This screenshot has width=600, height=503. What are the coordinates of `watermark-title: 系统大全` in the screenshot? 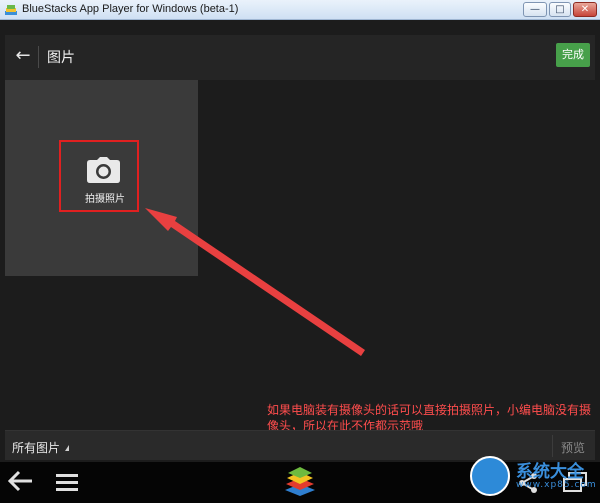 It's located at (550, 472).